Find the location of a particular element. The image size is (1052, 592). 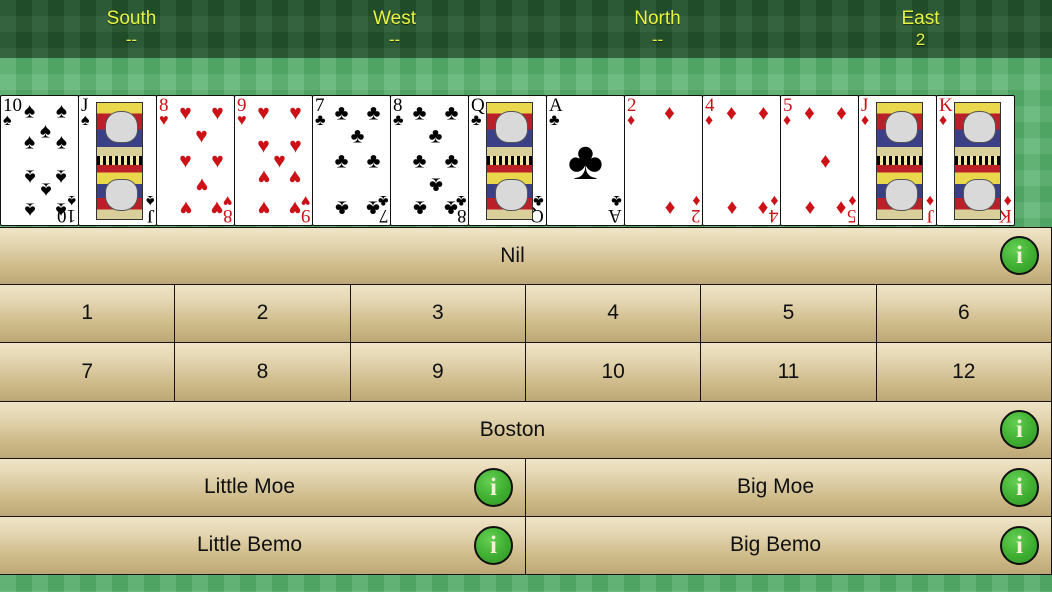

bid-button-5: 5 is located at coordinates (788, 313).